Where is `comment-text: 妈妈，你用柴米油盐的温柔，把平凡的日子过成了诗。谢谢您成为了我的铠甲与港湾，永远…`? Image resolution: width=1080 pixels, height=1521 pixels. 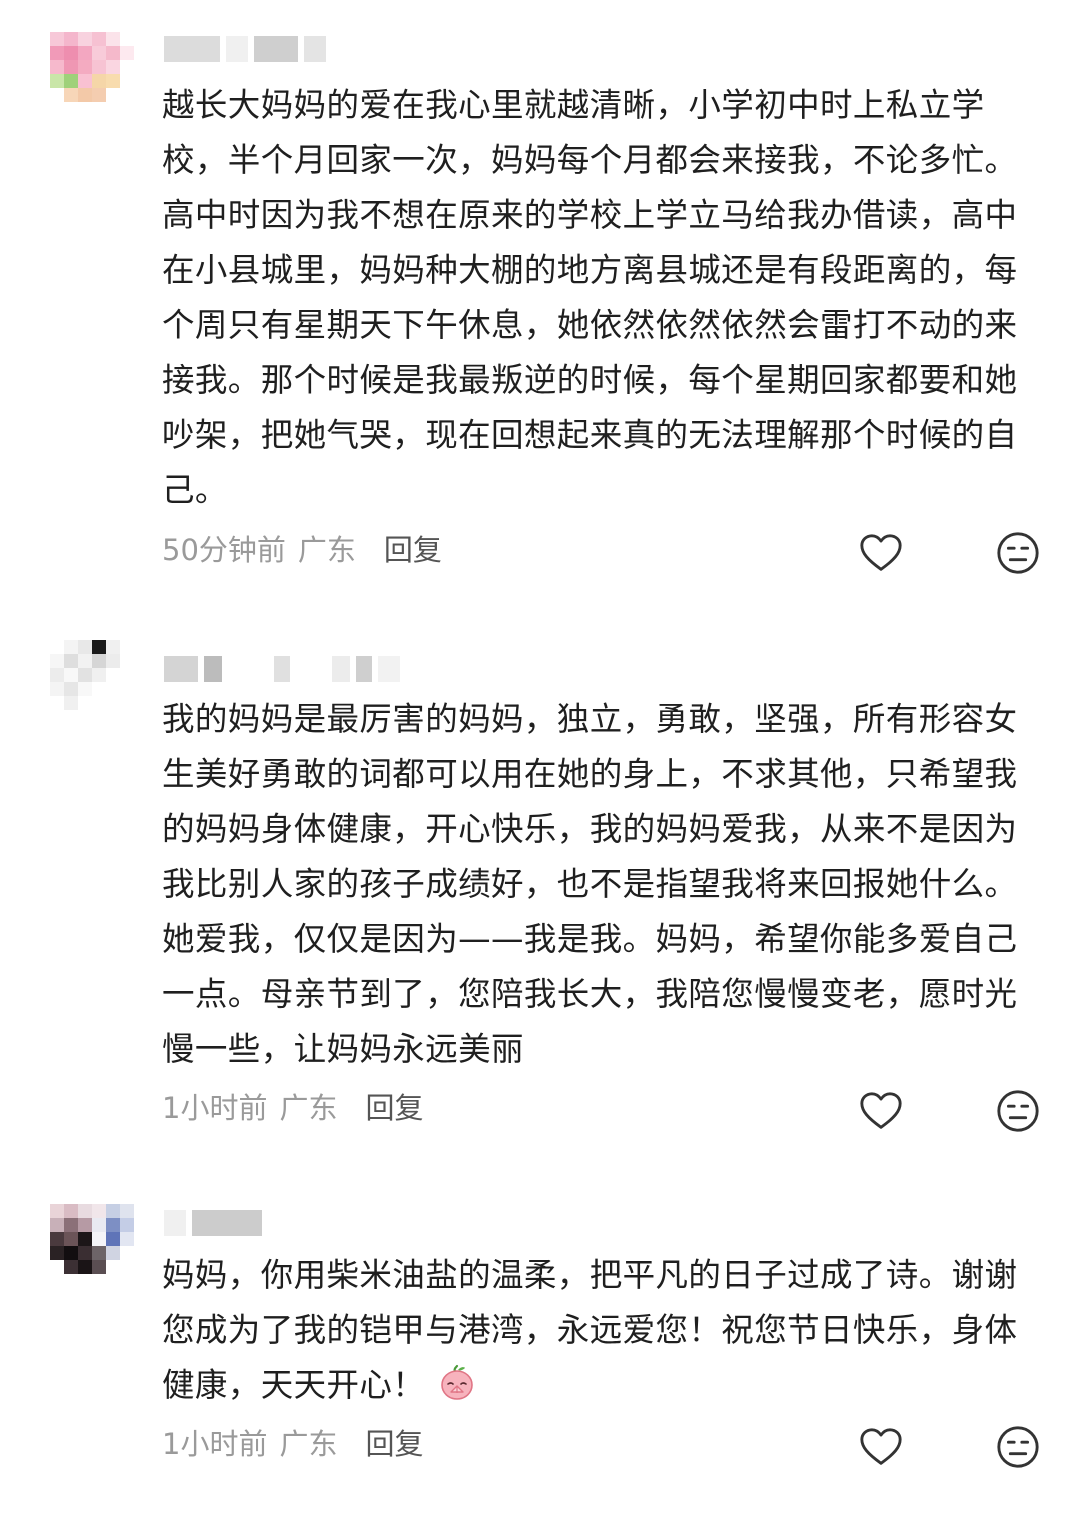
comment-text: 妈妈，你用柴米油盐的温柔，把平凡的日子过成了诗。谢谢您成为了我的铠甲与港湾，永远… is located at coordinates (602, 1330).